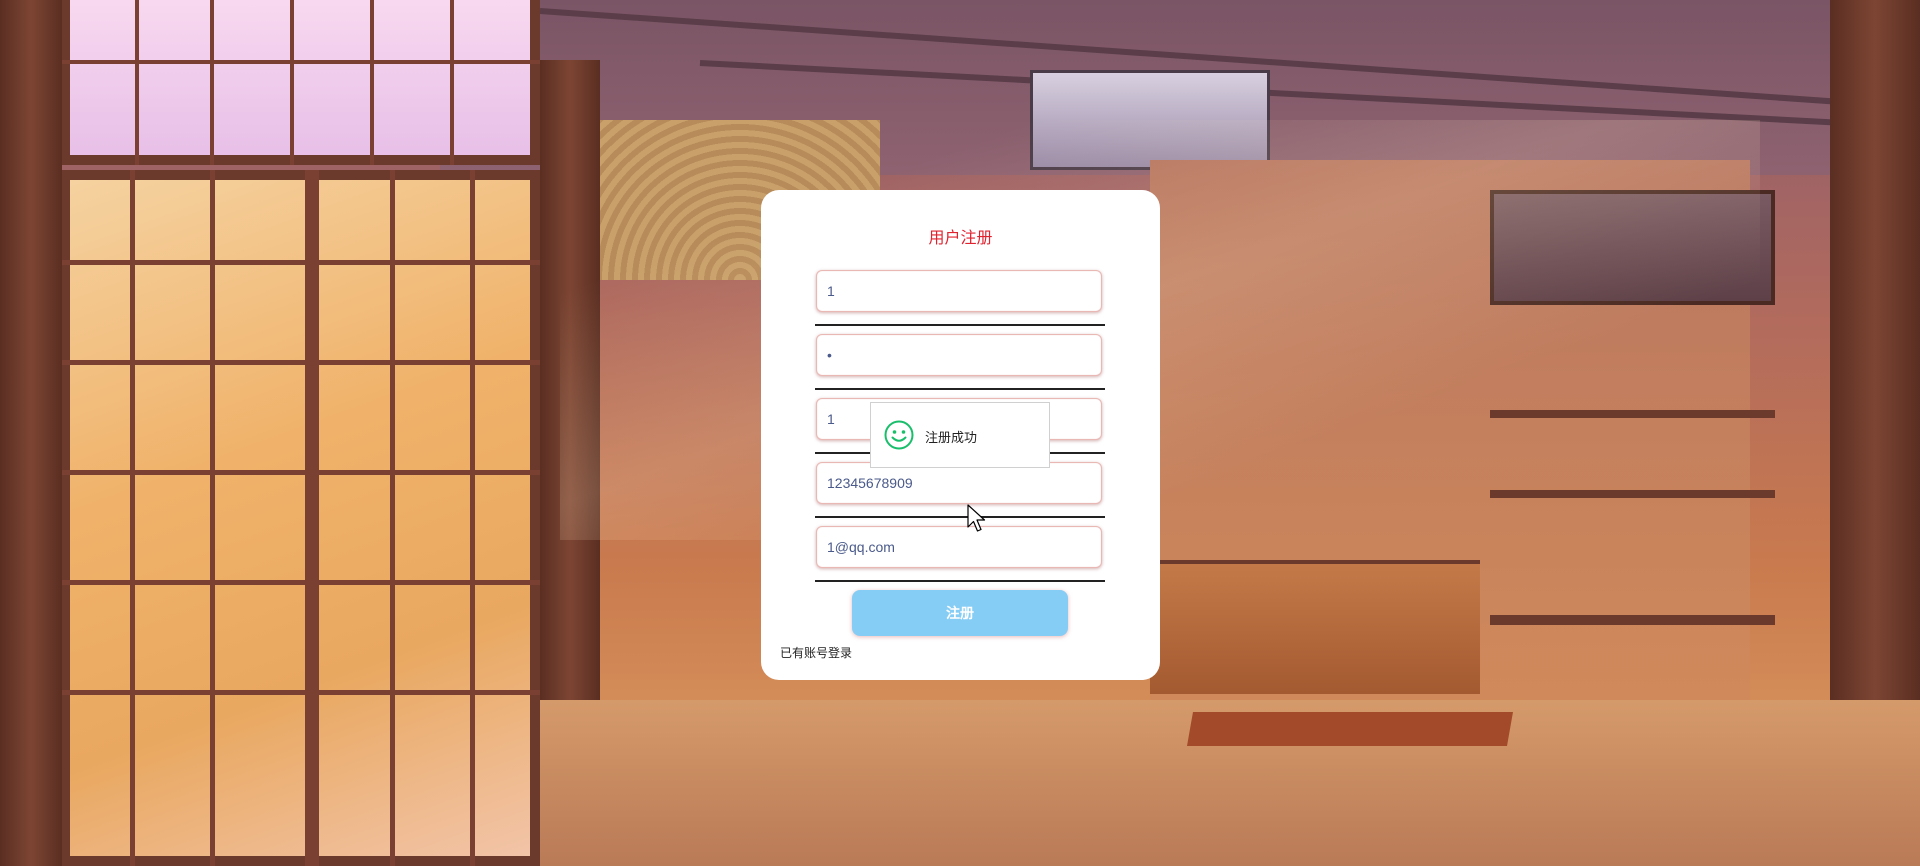 This screenshot has height=866, width=1920. I want to click on email-input, so click(959, 547).